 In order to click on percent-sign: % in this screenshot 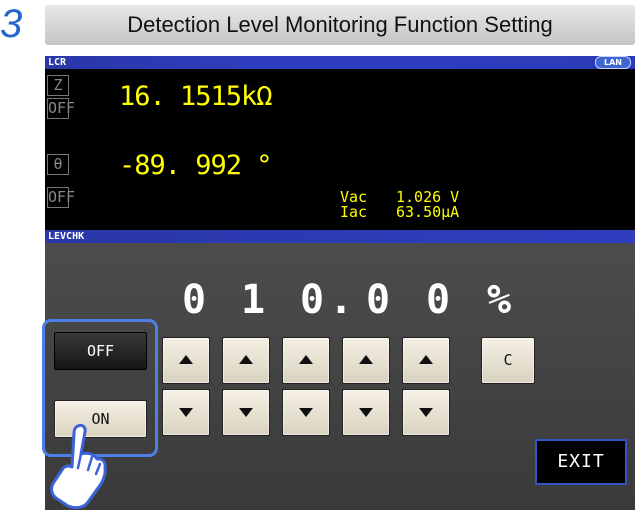, I will do `click(499, 300)`.